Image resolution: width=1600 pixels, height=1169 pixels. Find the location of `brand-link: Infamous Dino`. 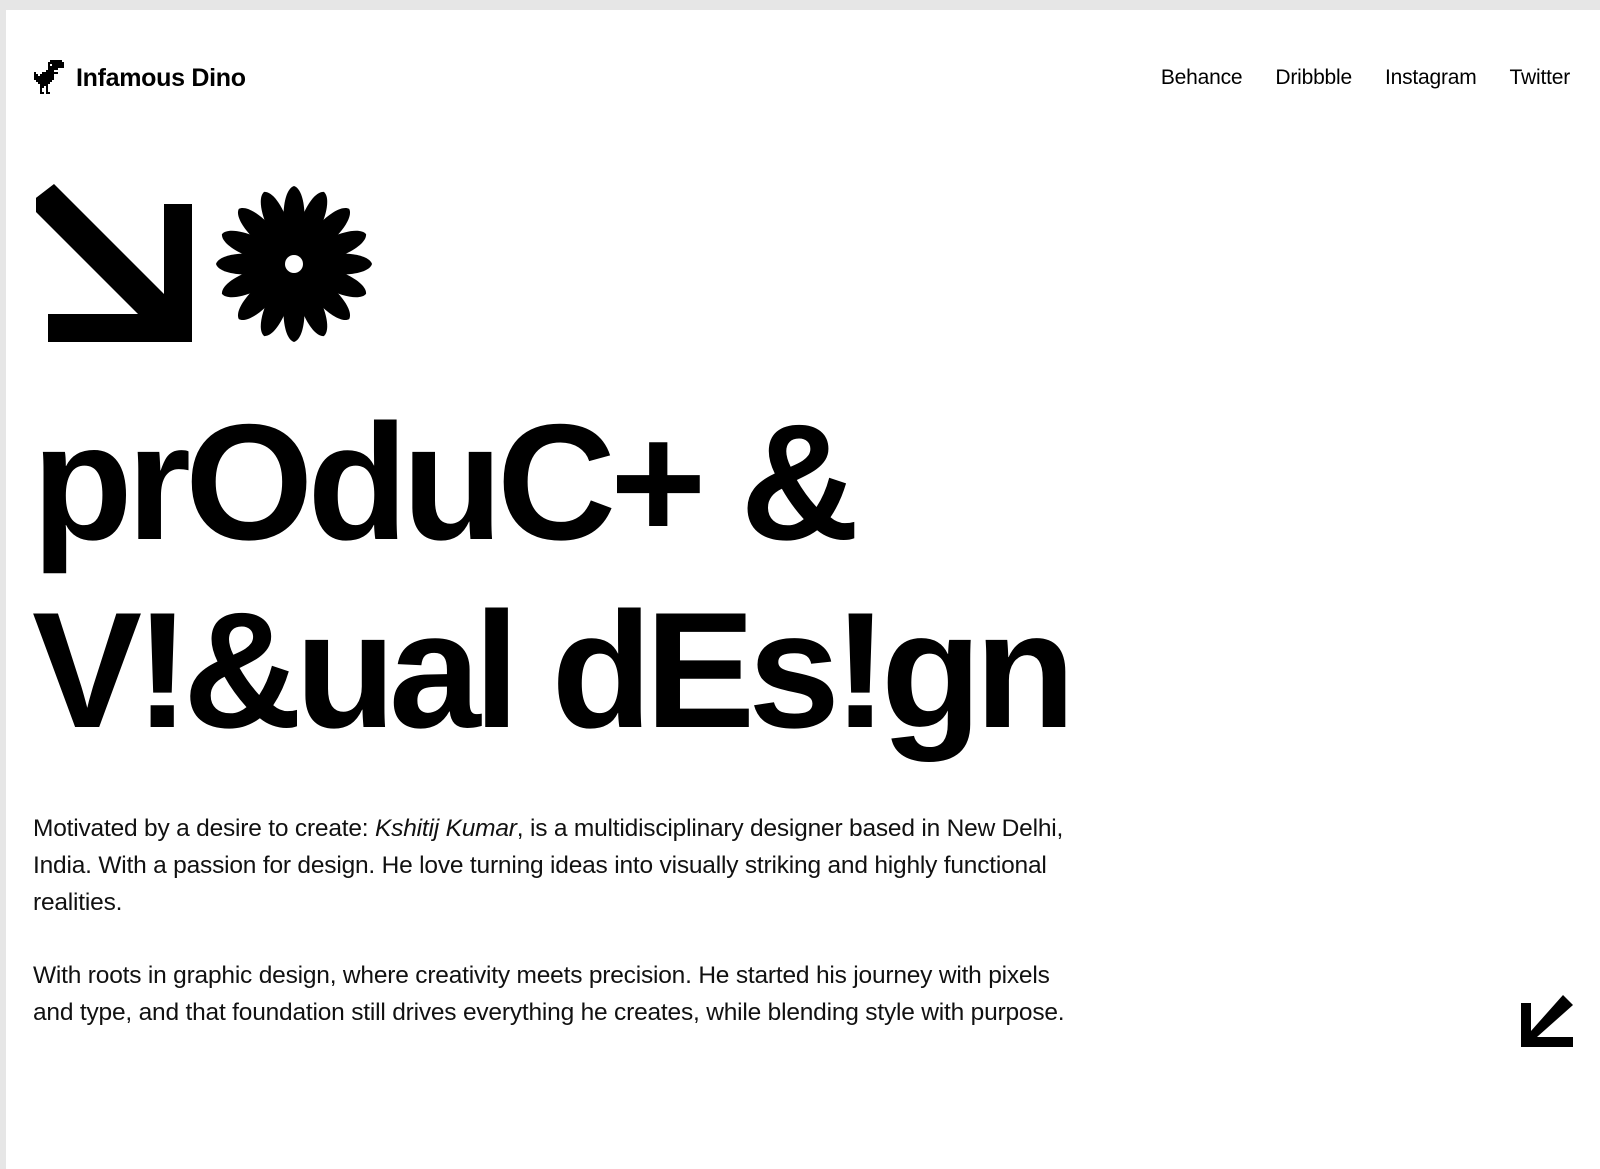

brand-link: Infamous Dino is located at coordinates (139, 78).